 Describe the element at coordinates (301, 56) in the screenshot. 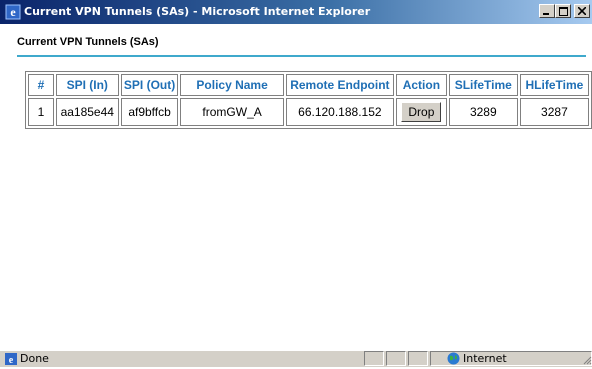

I see `heading-divider` at that location.